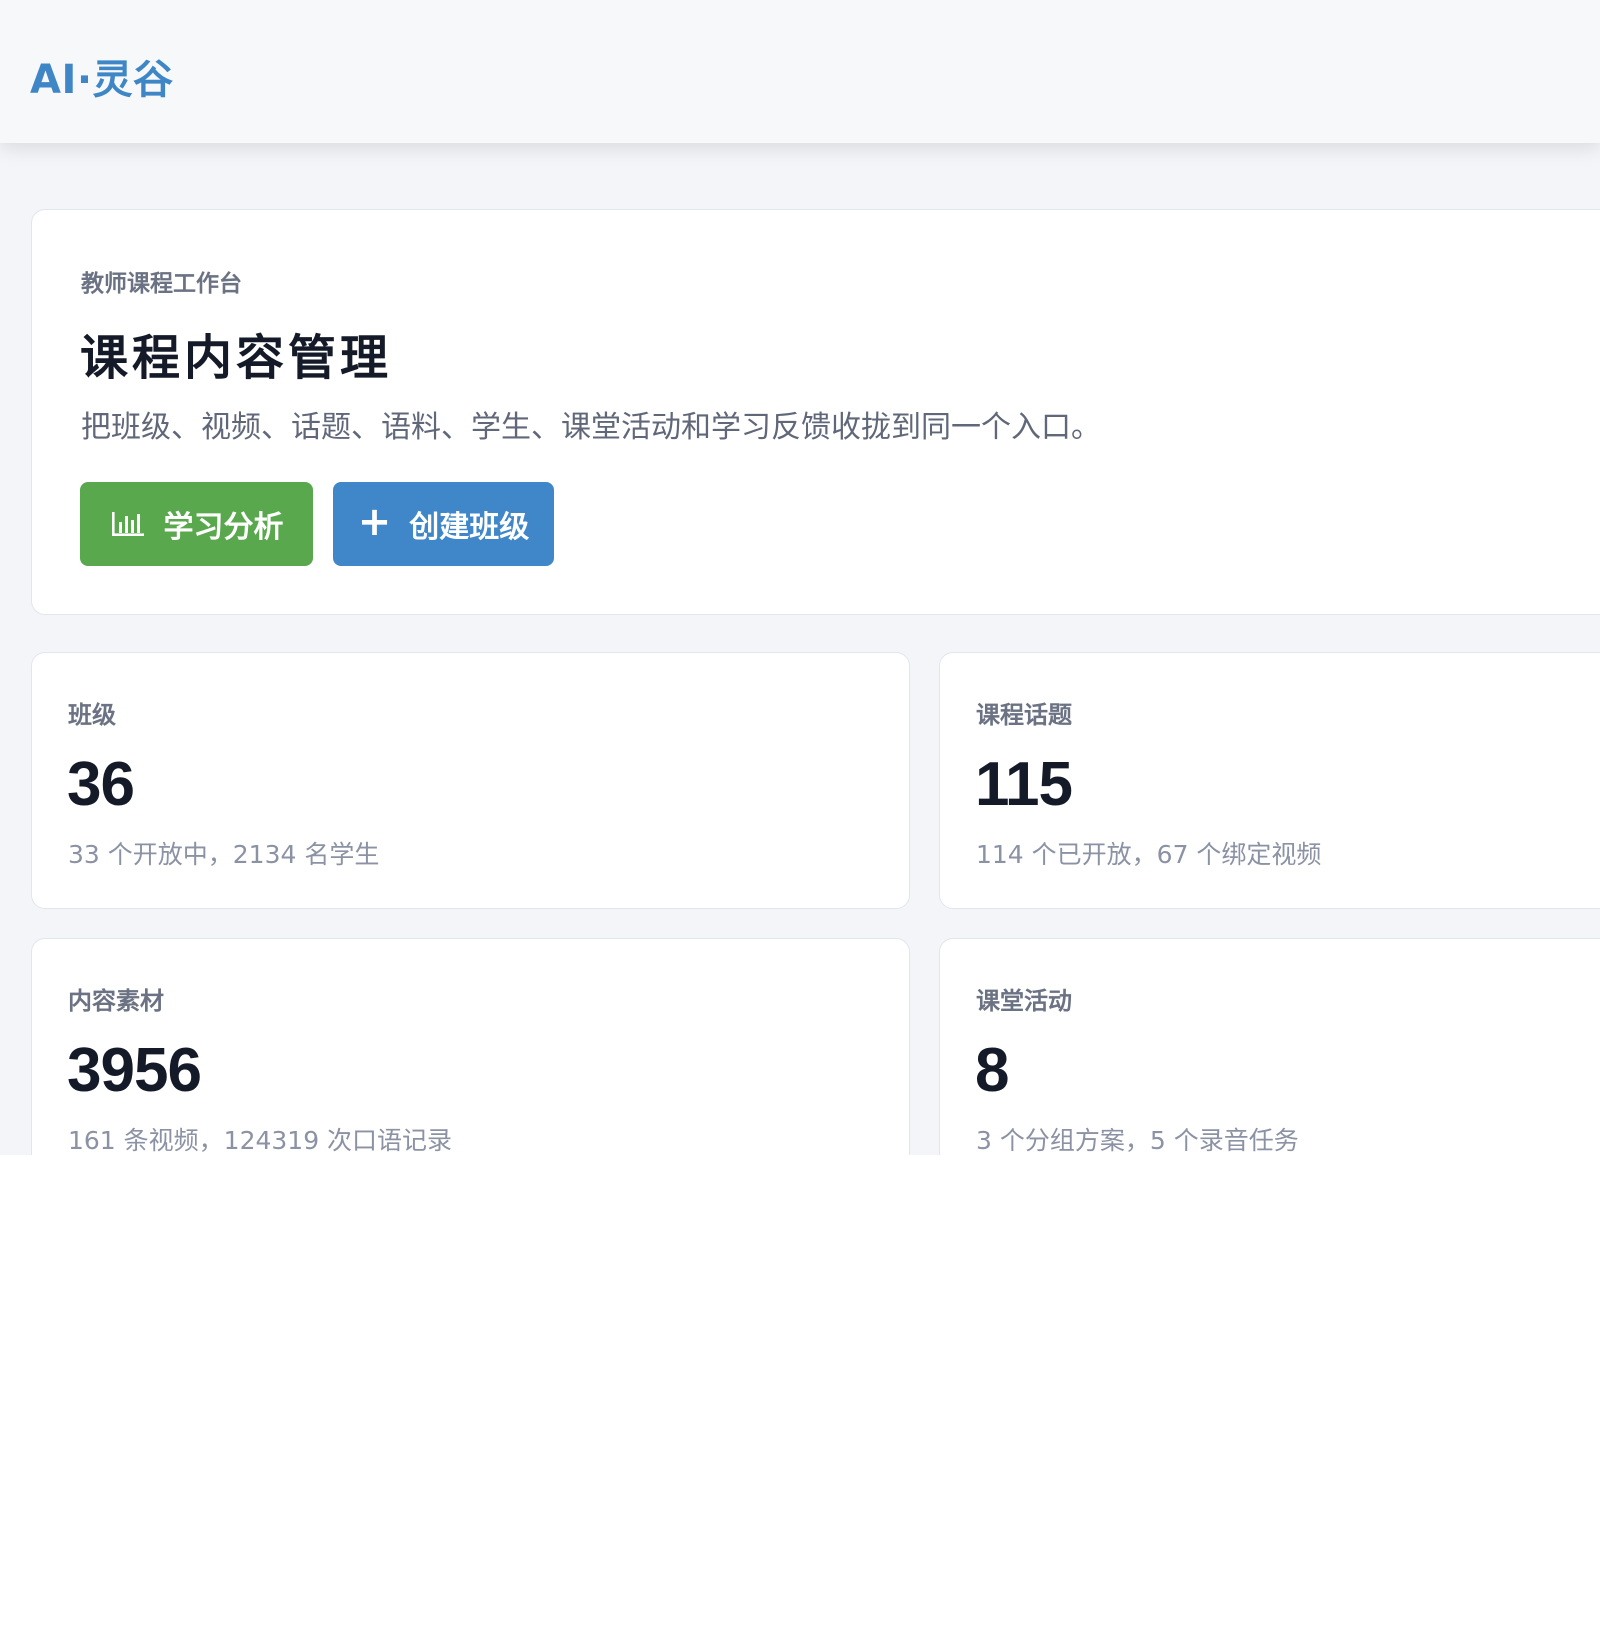 The height and width of the screenshot is (1640, 1600). What do you see at coordinates (992, 1070) in the screenshot?
I see `stat-value: 8` at bounding box center [992, 1070].